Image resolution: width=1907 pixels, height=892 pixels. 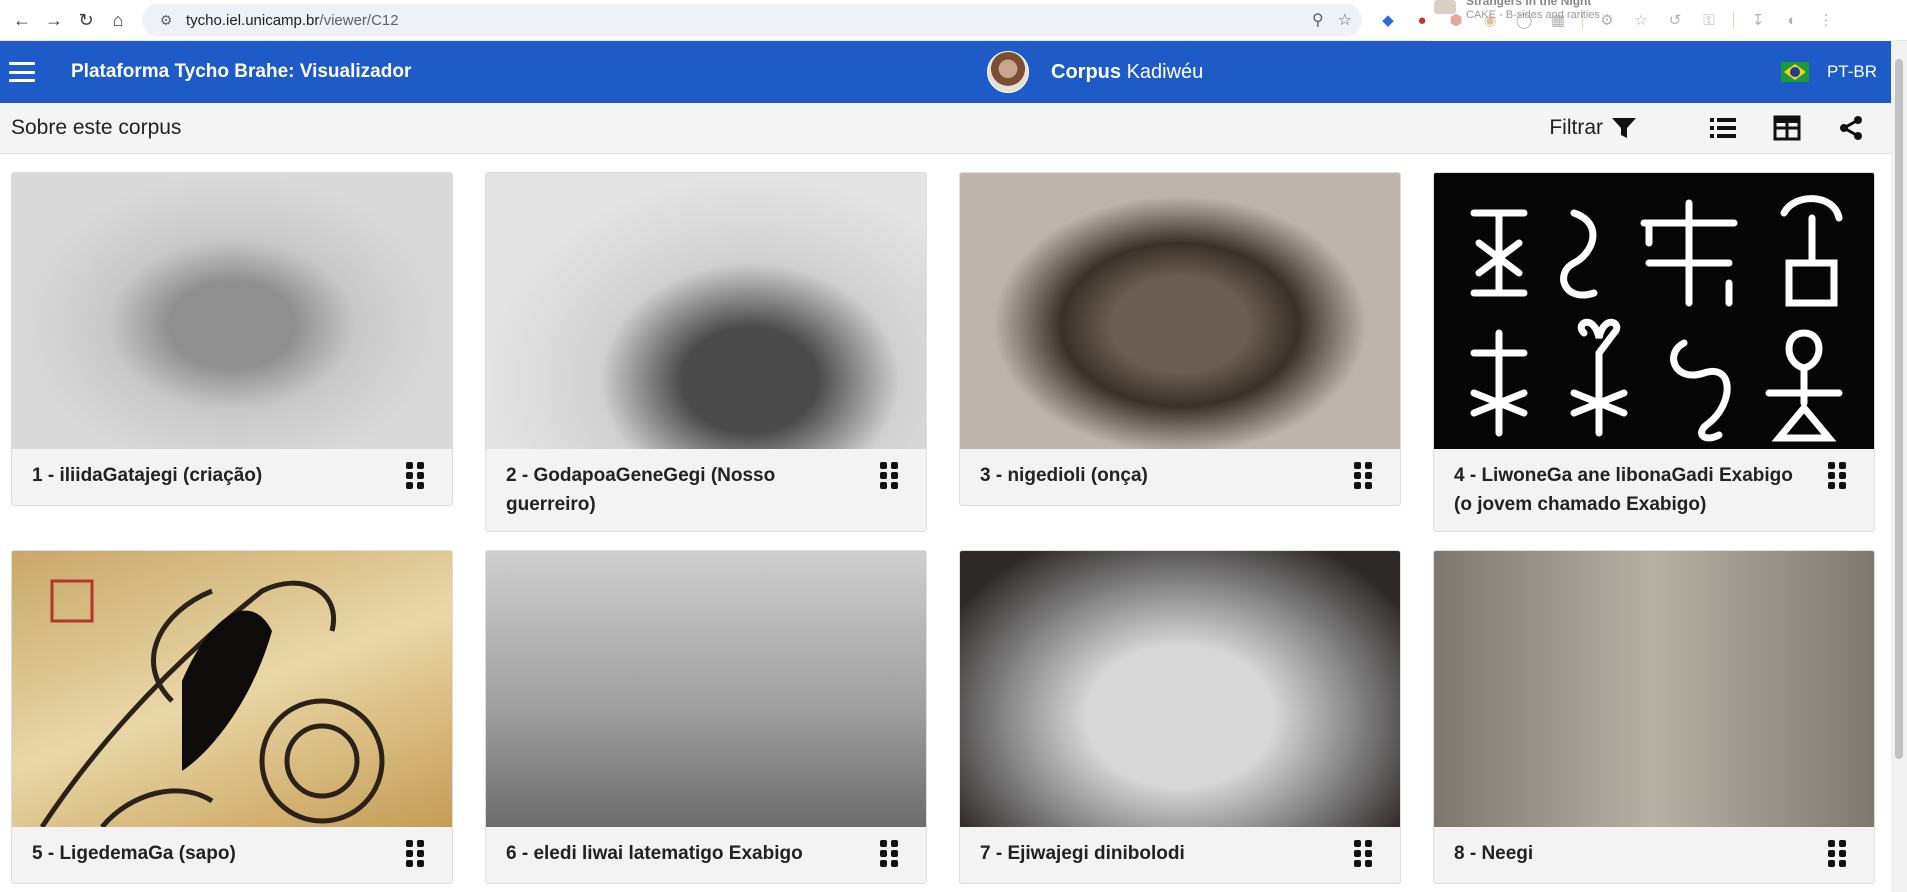 I want to click on corpus-avatar, so click(x=1008, y=72).